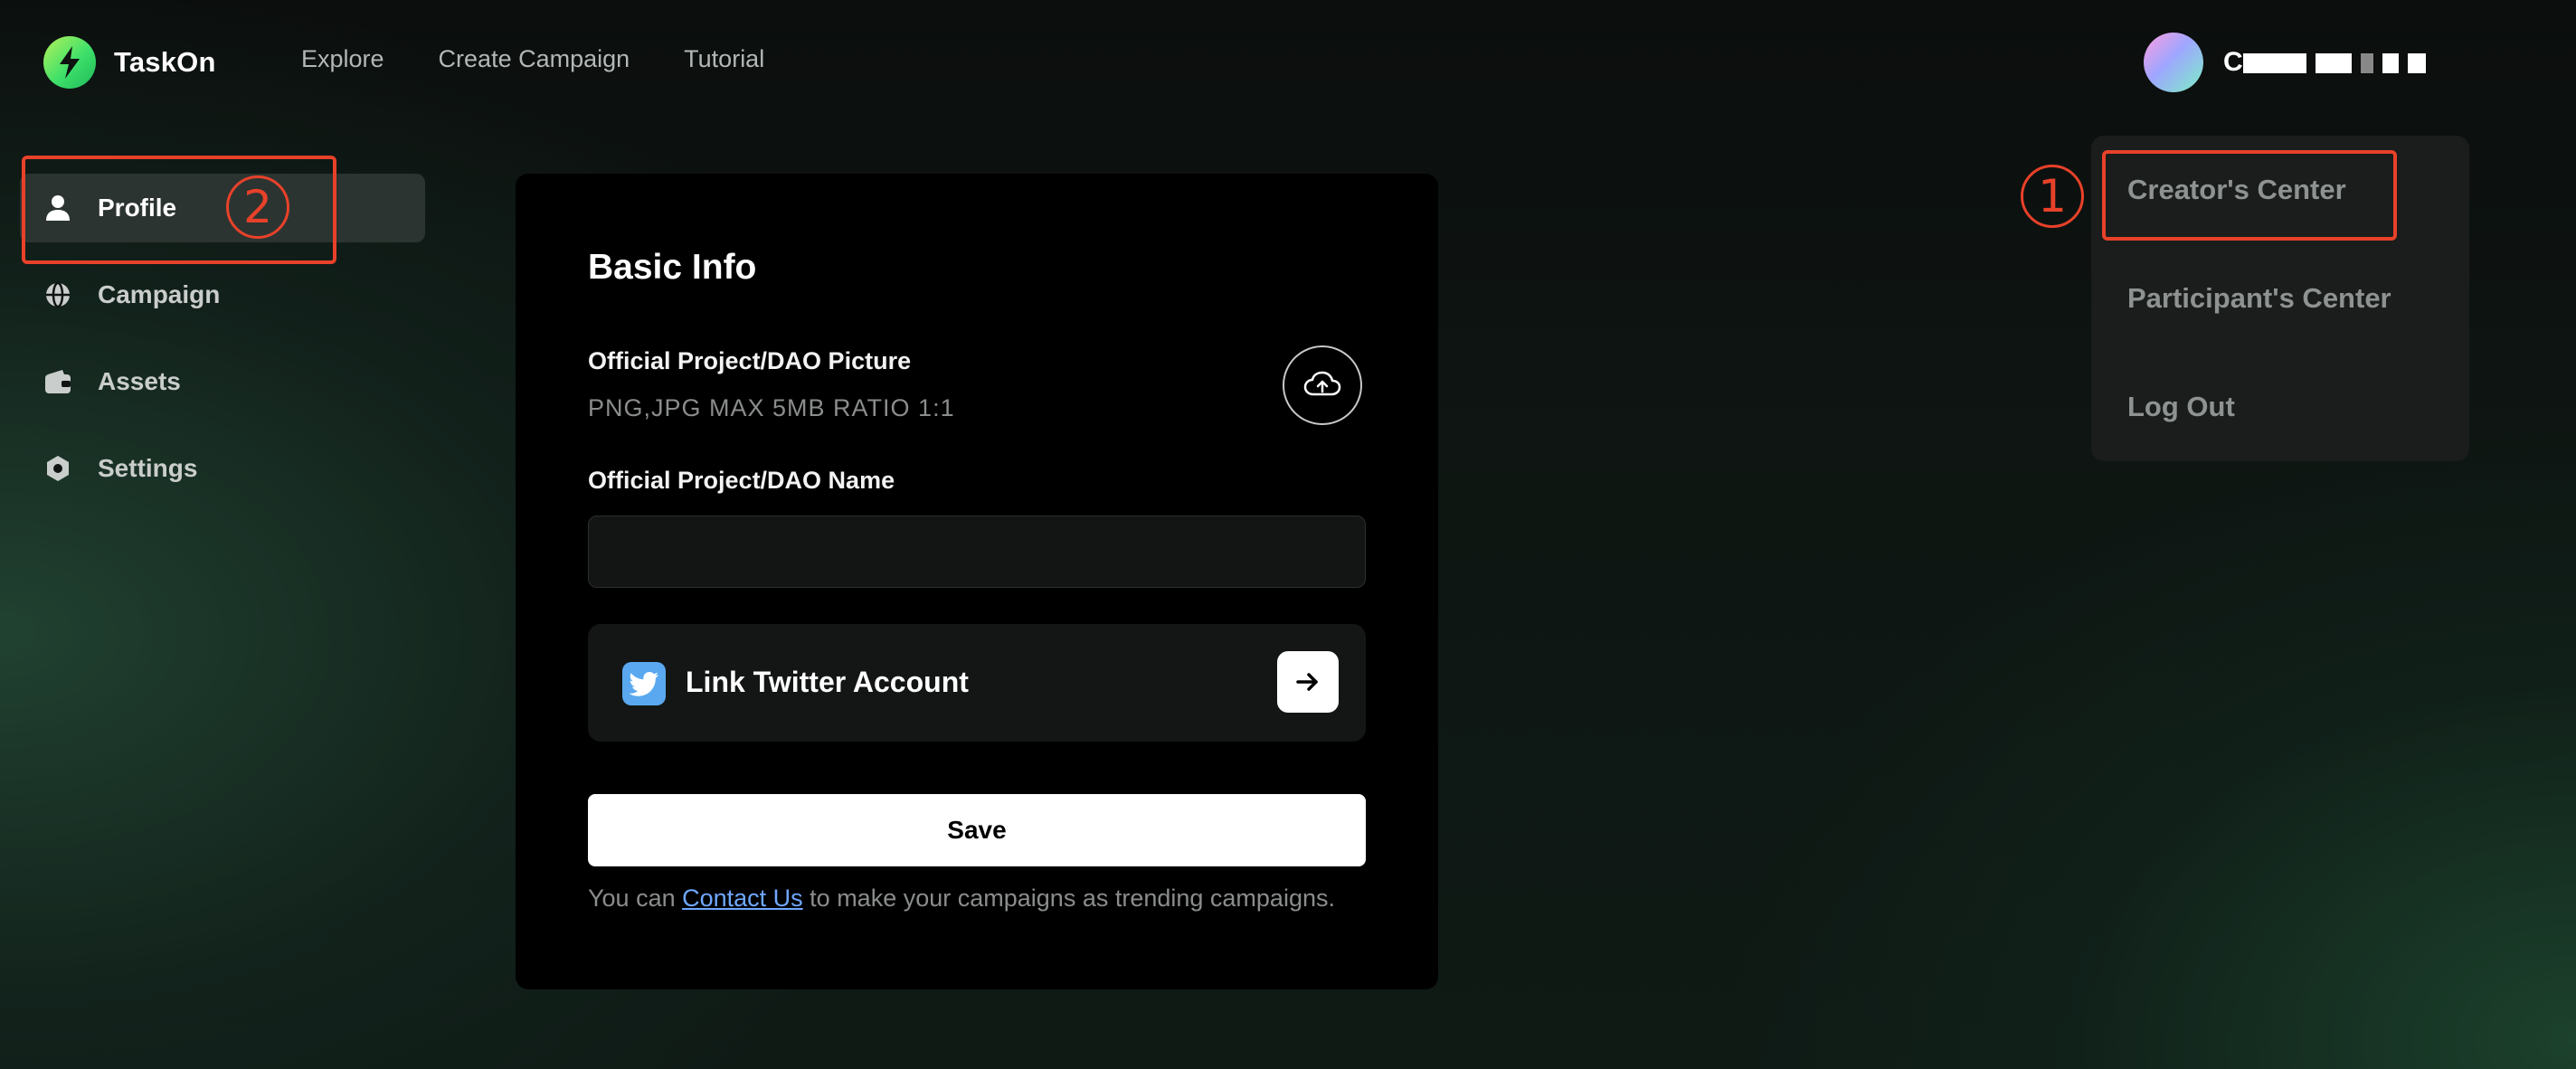  Describe the element at coordinates (672, 267) in the screenshot. I see `page-title: Basic Info` at that location.